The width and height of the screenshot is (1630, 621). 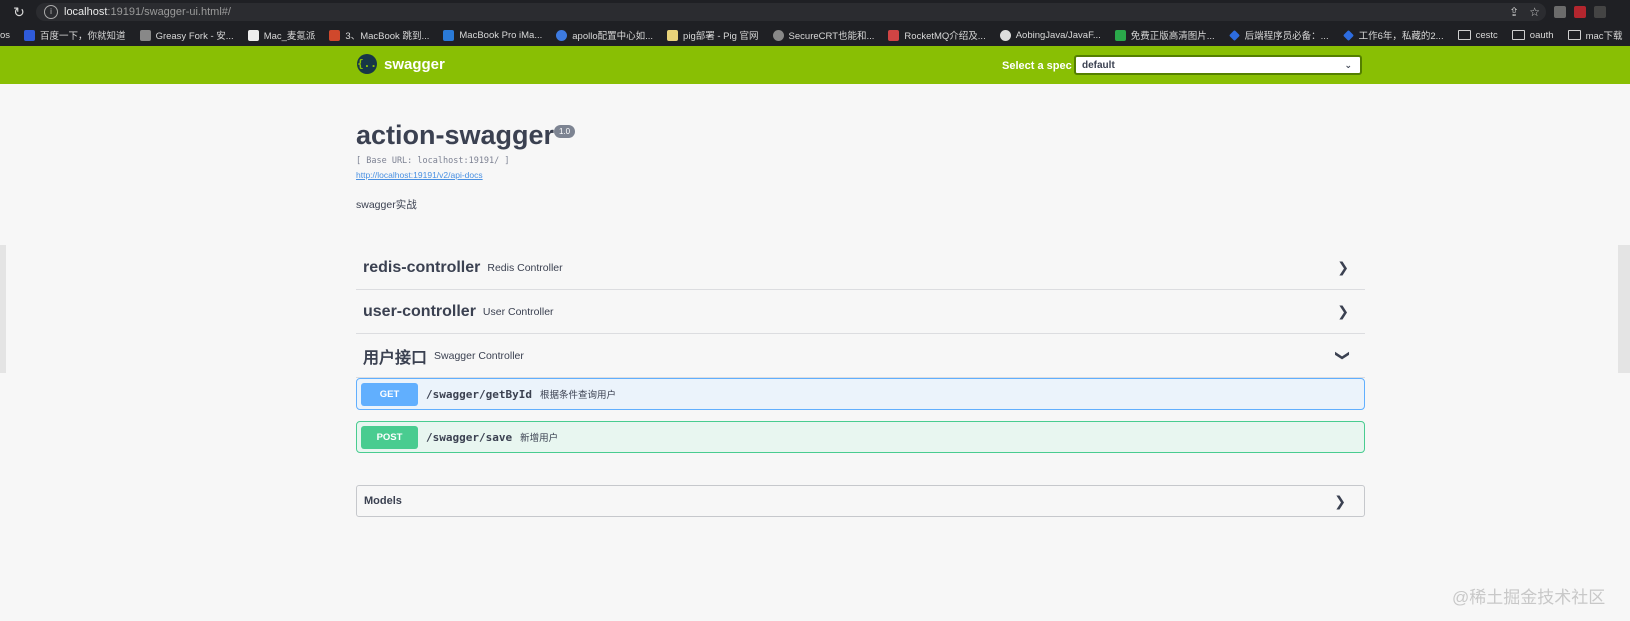 I want to click on watermark: @稀土掘金技术社区, so click(x=1529, y=597).